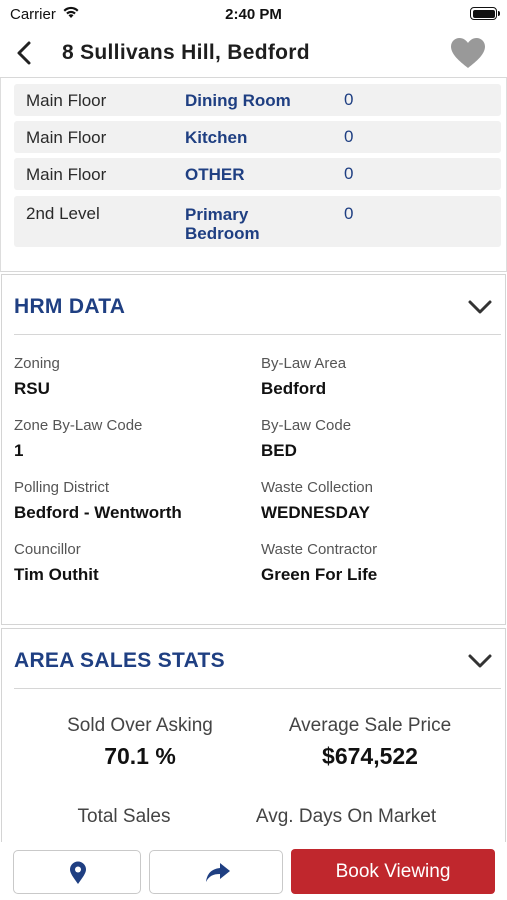  I want to click on clock-time: 2:40 PM, so click(253, 14).